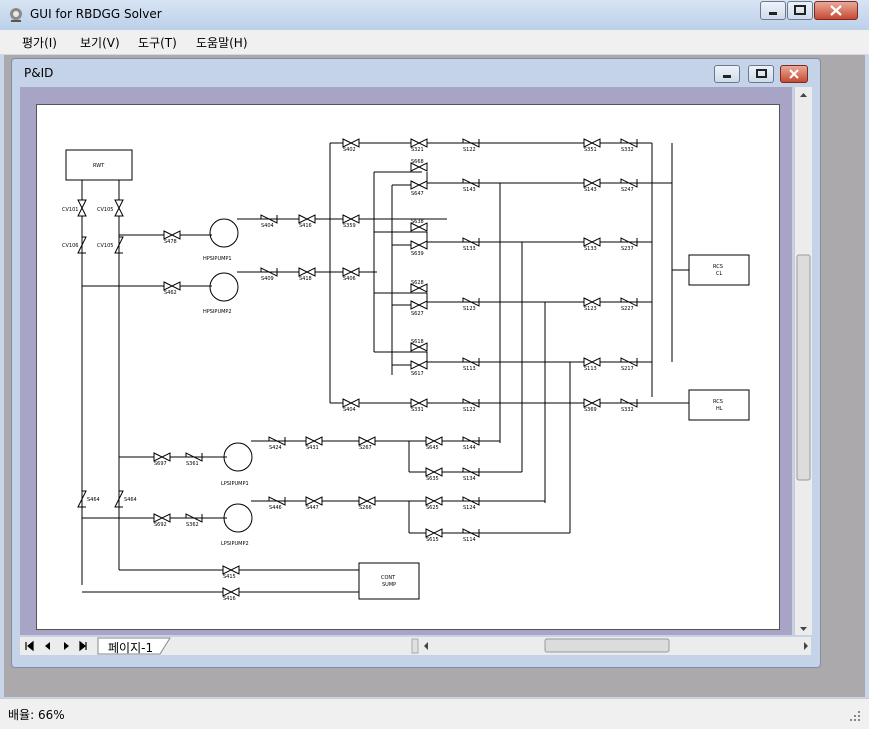  What do you see at coordinates (105, 246) in the screenshot?
I see `left-label-d: CV105` at bounding box center [105, 246].